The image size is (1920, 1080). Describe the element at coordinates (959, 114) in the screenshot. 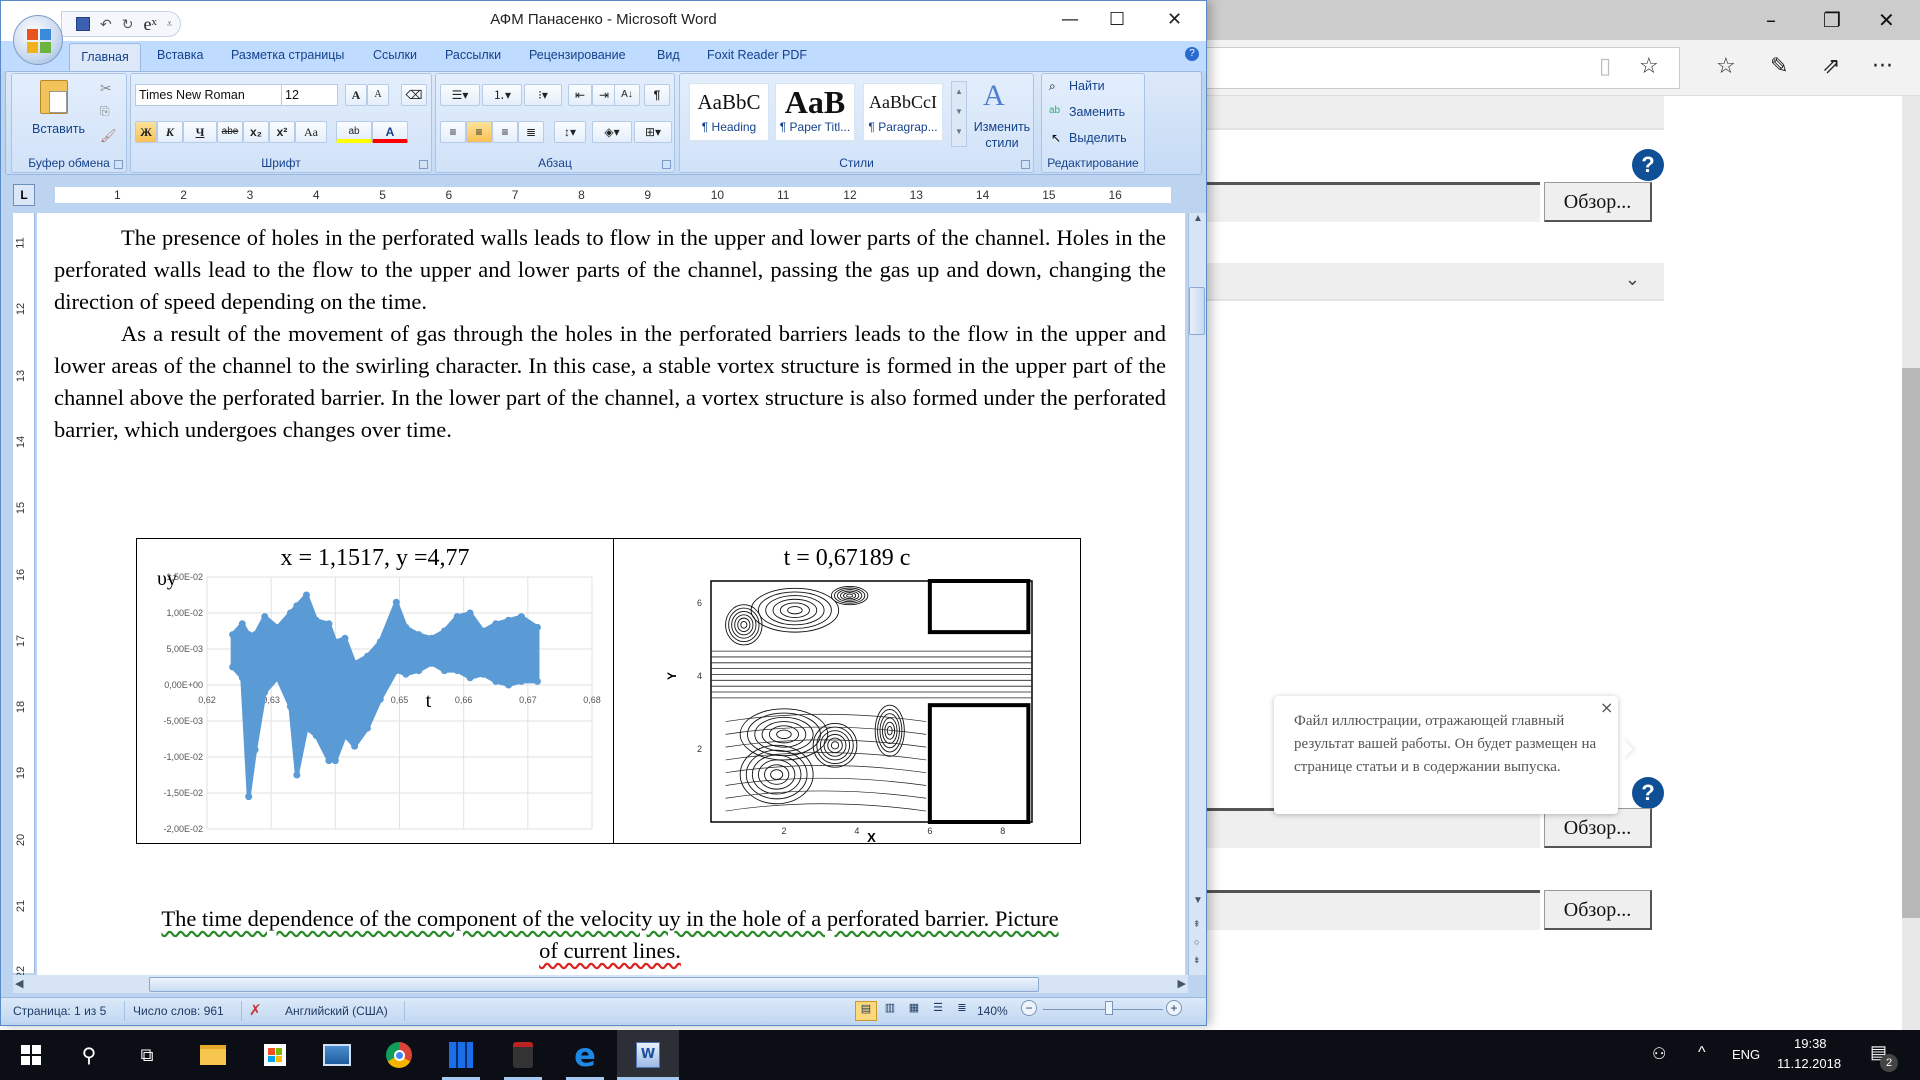

I see `styles-scroll: ▲ ▼ ▼` at that location.